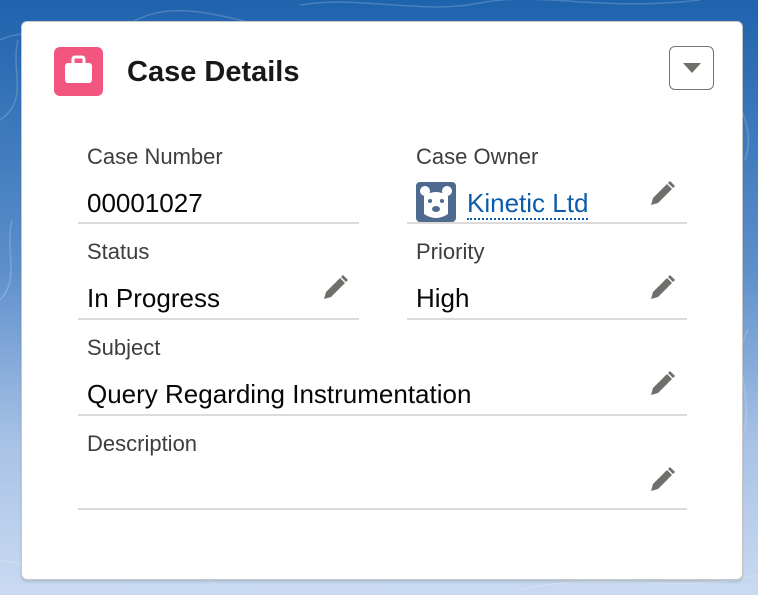 This screenshot has height=595, width=758. What do you see at coordinates (384, 72) in the screenshot?
I see `card-header: Case Details` at bounding box center [384, 72].